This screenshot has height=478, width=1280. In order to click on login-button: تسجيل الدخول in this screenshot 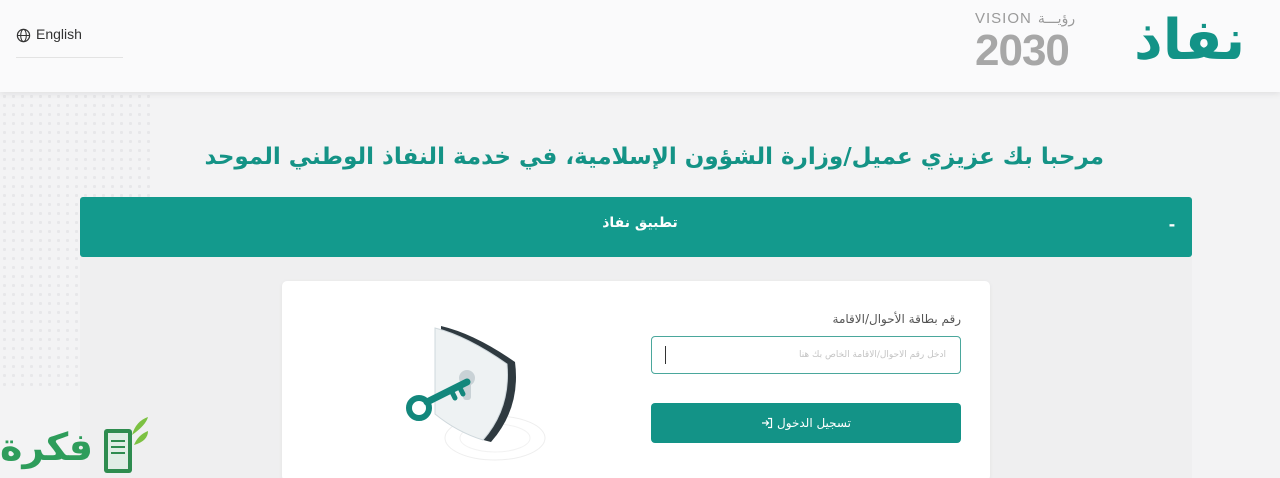, I will do `click(806, 423)`.